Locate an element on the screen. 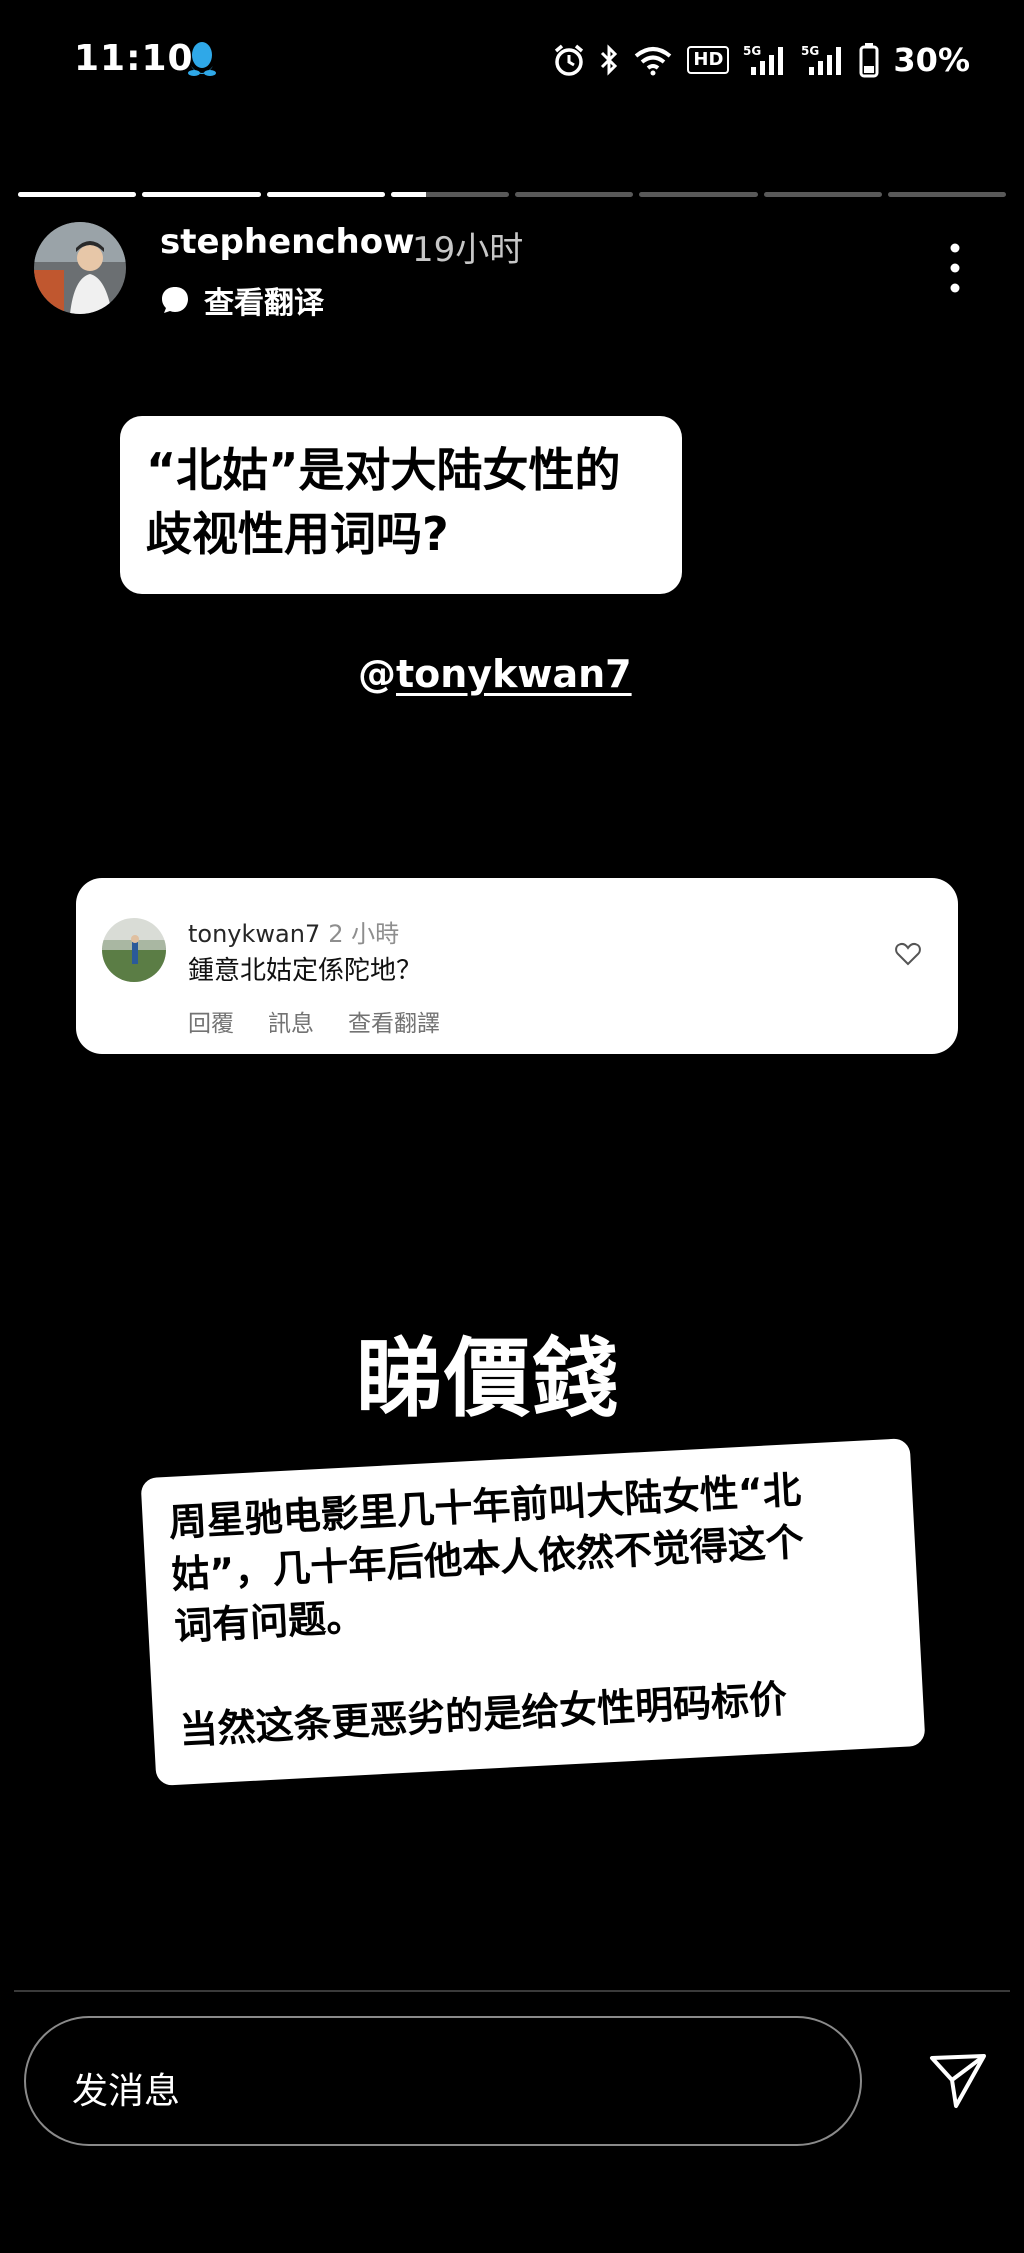 Image resolution: width=1024 pixels, height=2253 pixels. comment-time: 2 小時 is located at coordinates (364, 934).